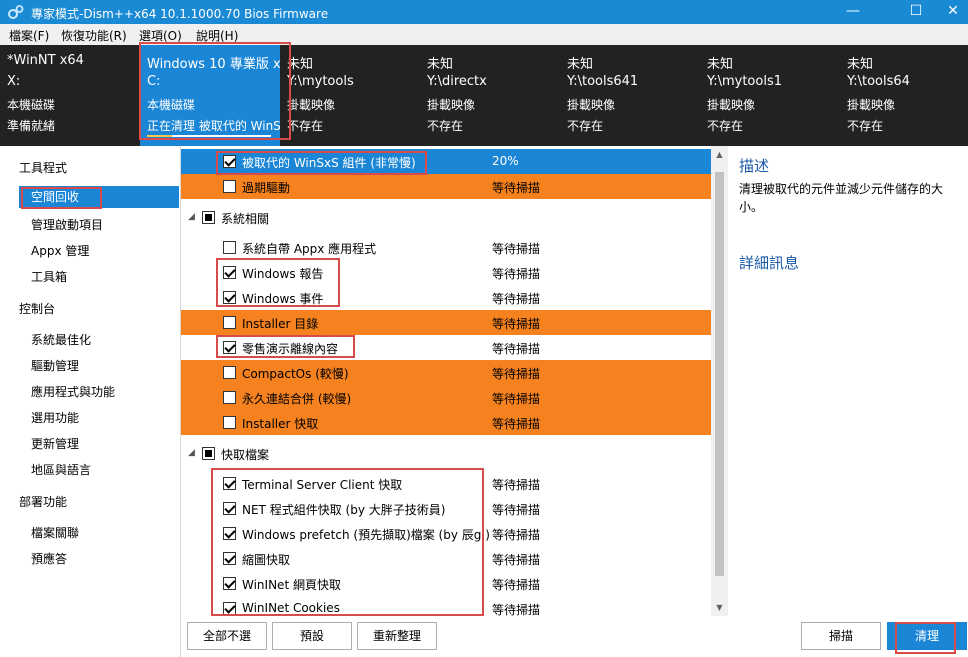 This screenshot has width=968, height=657. I want to click on item-label: 被取代的 WinSxS 組件 (非常慢), so click(329, 163).